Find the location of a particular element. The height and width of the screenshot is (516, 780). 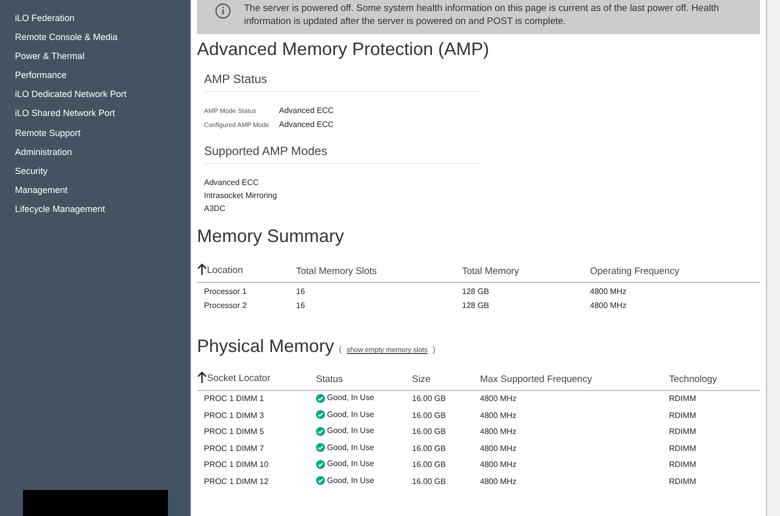

amp-mode: Intrasocket Mirroring is located at coordinates (241, 196).